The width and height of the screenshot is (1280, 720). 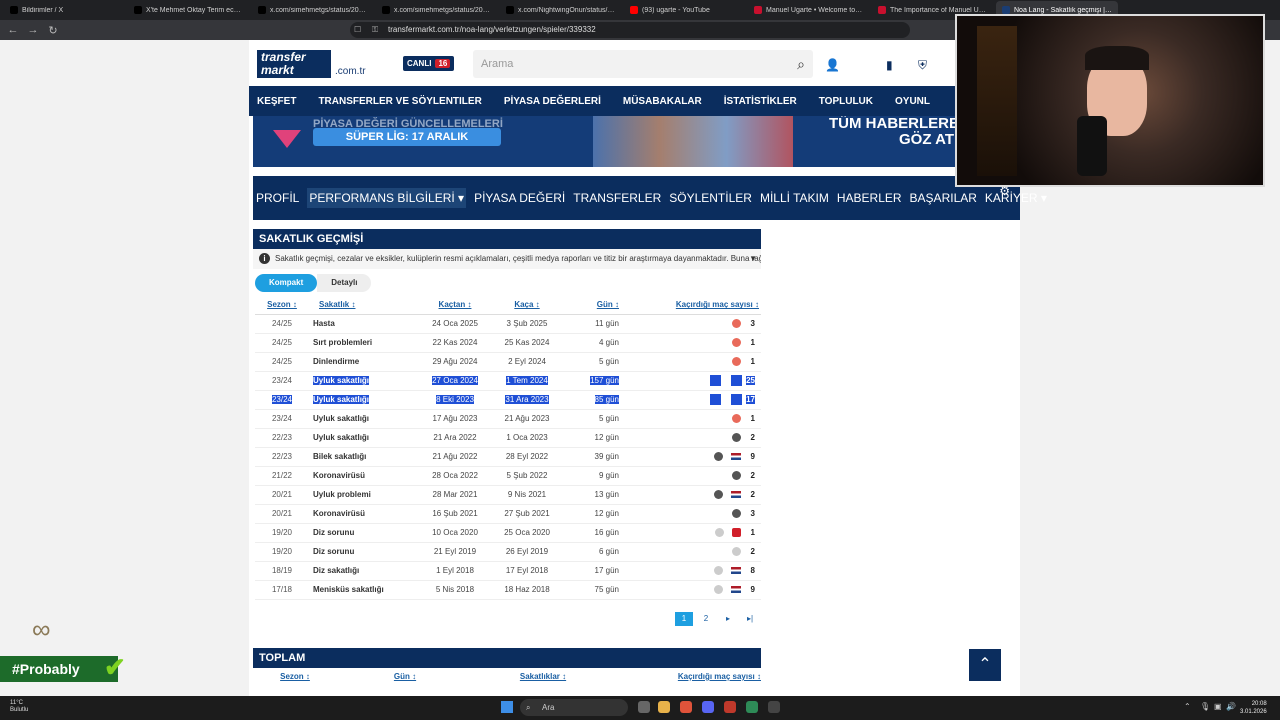 What do you see at coordinates (189, 10) in the screenshot?
I see `browser-tab: X'te Mehmet Oktay Terim ece "@biyo` at bounding box center [189, 10].